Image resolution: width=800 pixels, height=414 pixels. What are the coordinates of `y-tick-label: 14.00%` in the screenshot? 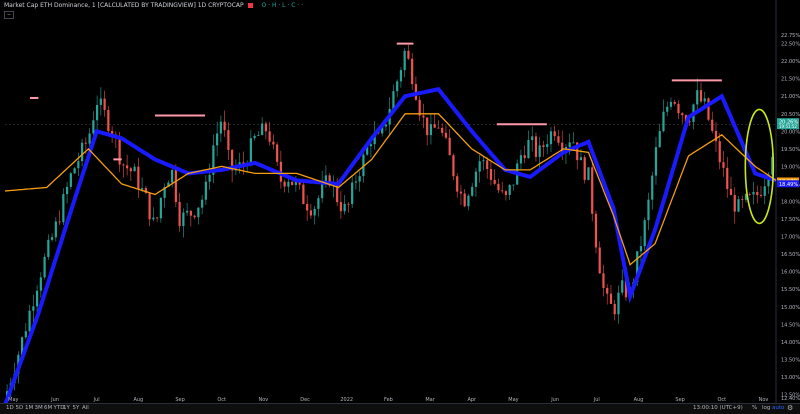 It's located at (790, 343).